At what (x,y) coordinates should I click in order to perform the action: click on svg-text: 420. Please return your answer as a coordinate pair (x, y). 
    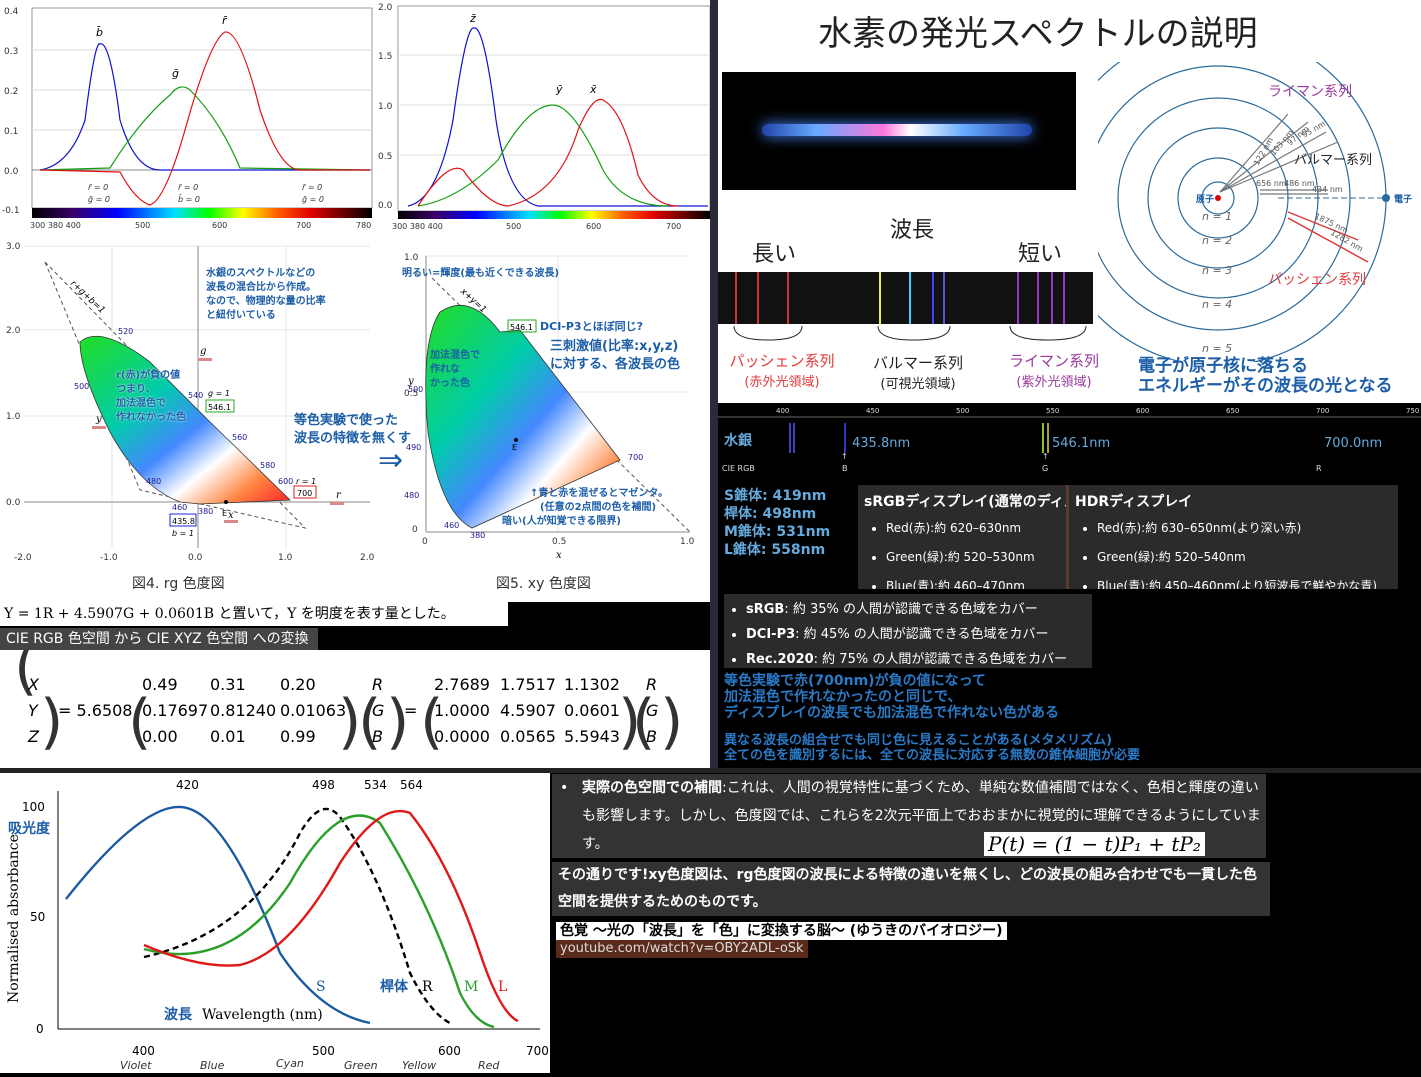
    Looking at the image, I should click on (187, 785).